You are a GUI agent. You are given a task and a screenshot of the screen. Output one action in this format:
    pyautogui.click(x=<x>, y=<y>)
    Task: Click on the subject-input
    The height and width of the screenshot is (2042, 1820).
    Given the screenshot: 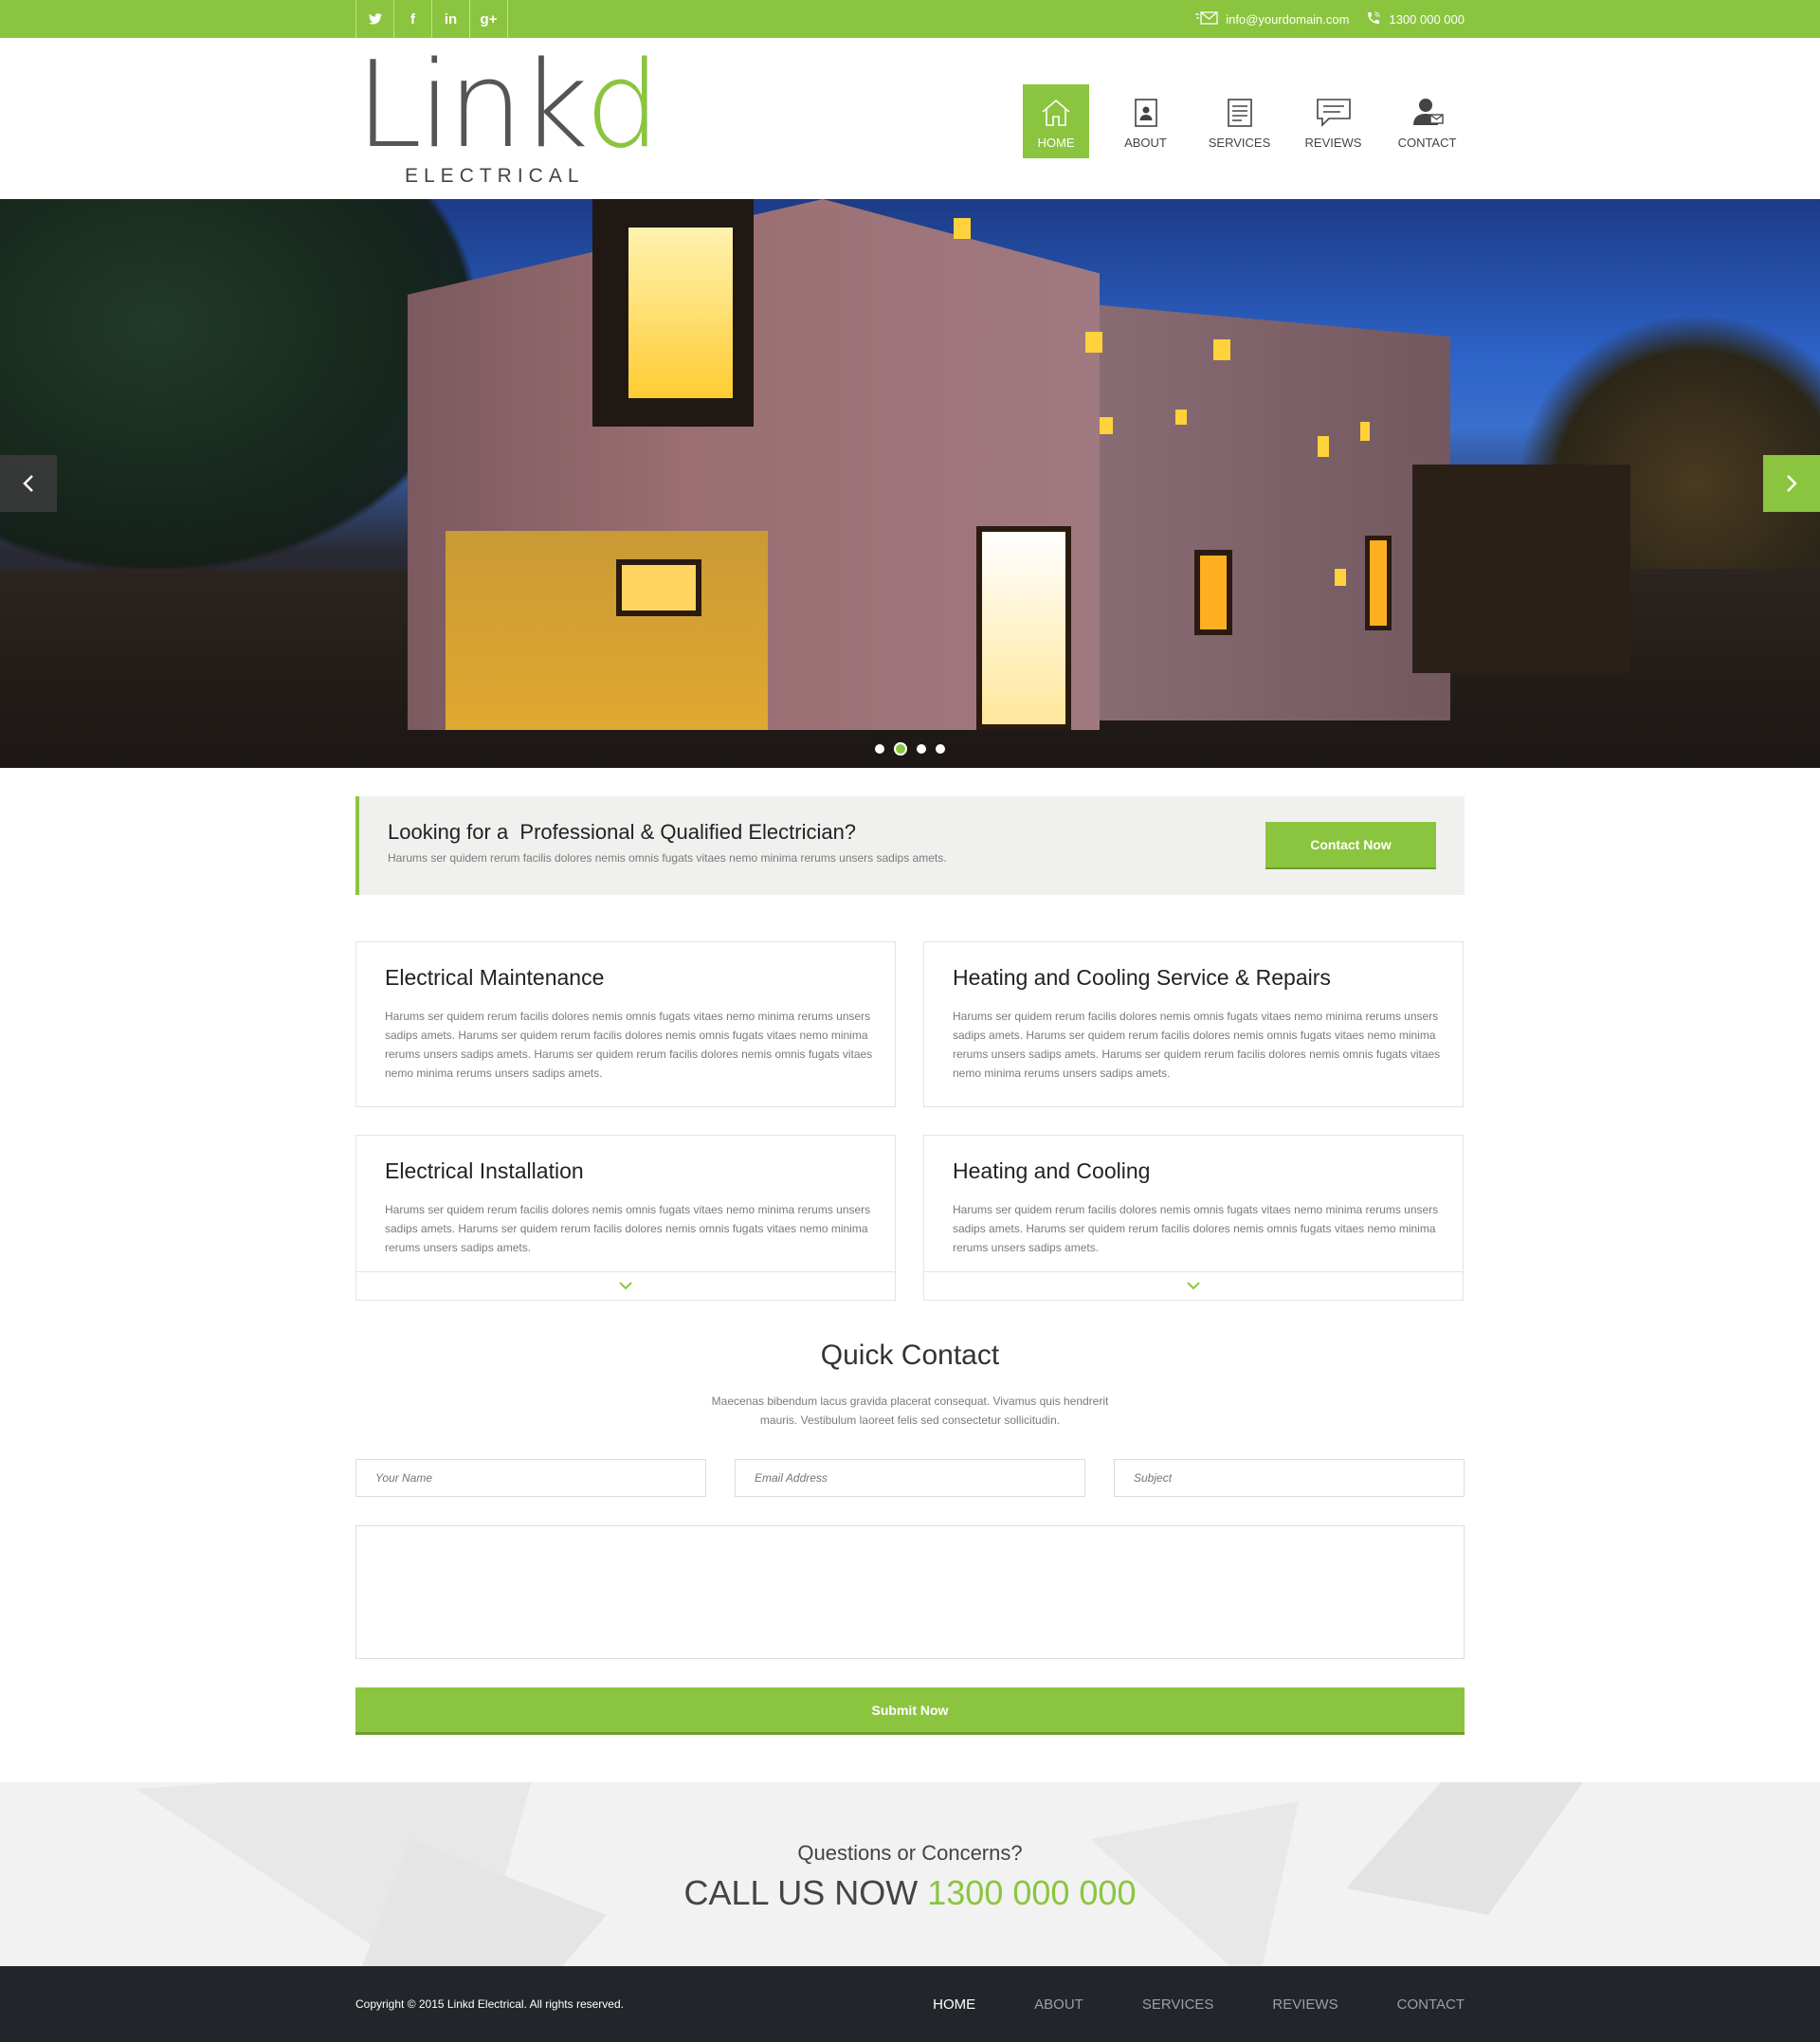 What is the action you would take?
    pyautogui.click(x=1289, y=1478)
    